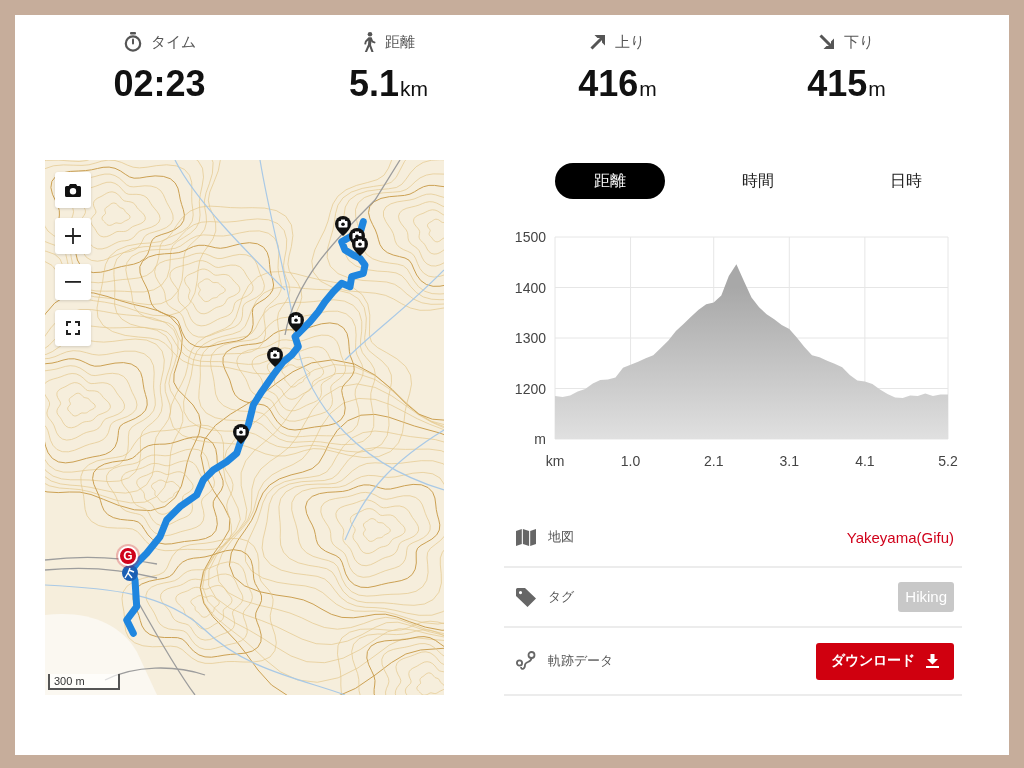  I want to click on stat-value: 02:23, so click(159, 84).